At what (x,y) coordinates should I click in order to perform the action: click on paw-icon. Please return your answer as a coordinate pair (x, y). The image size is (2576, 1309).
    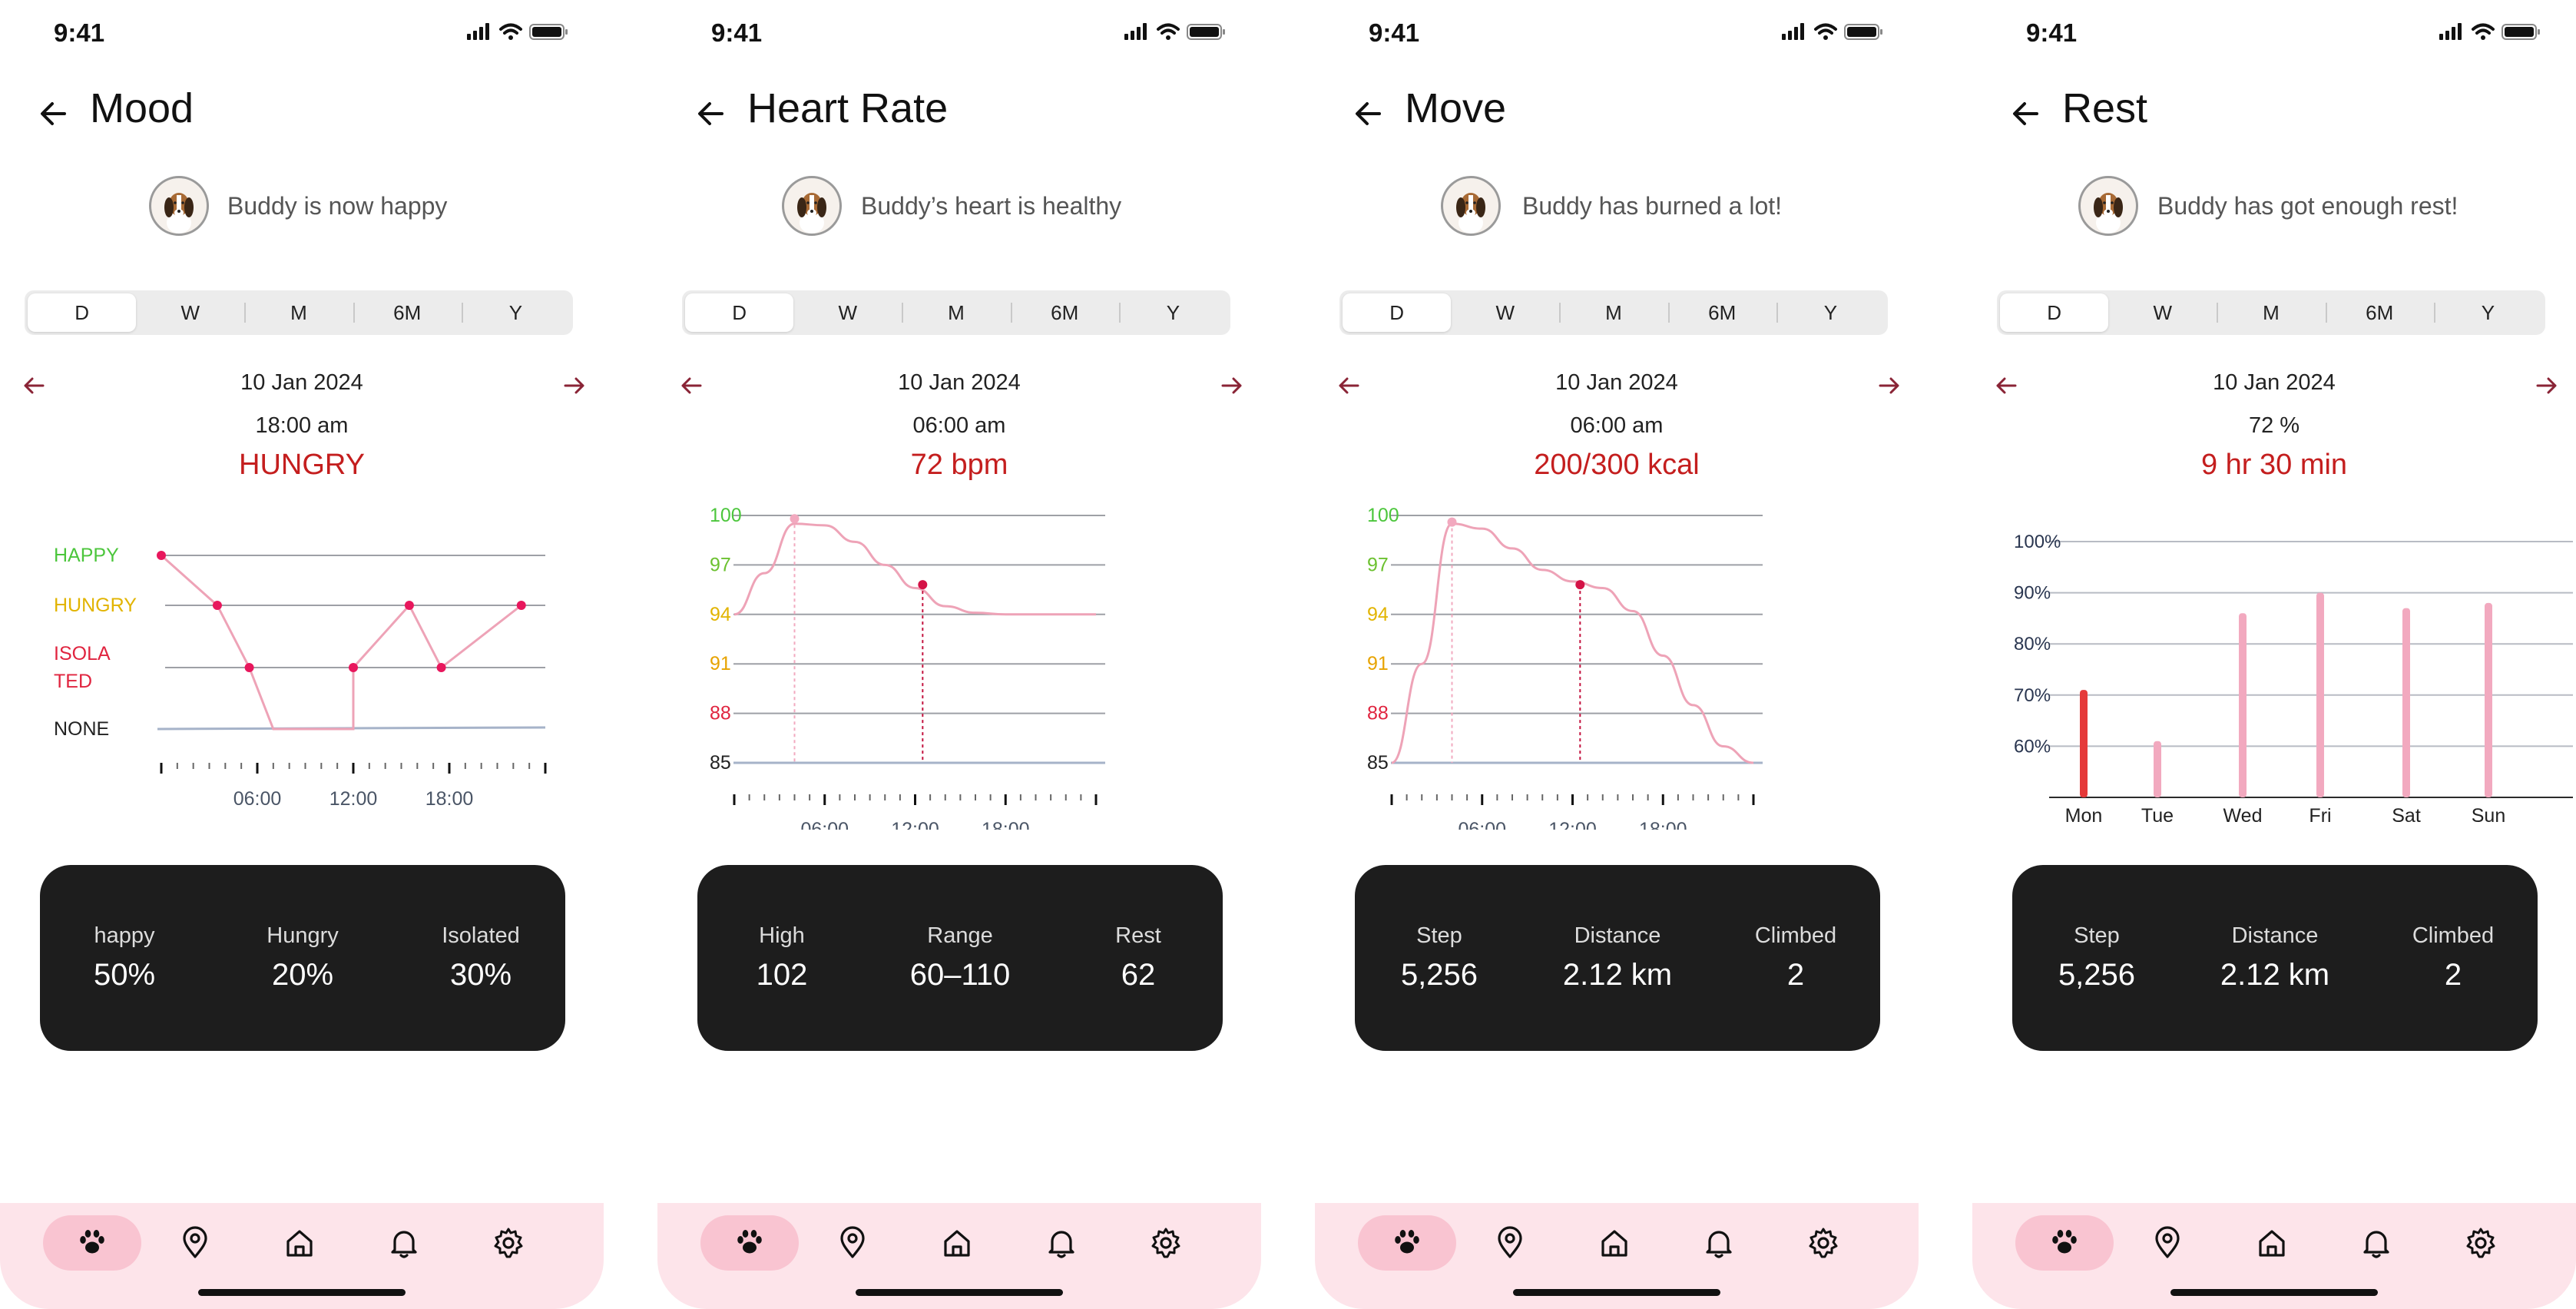
    Looking at the image, I should click on (92, 1242).